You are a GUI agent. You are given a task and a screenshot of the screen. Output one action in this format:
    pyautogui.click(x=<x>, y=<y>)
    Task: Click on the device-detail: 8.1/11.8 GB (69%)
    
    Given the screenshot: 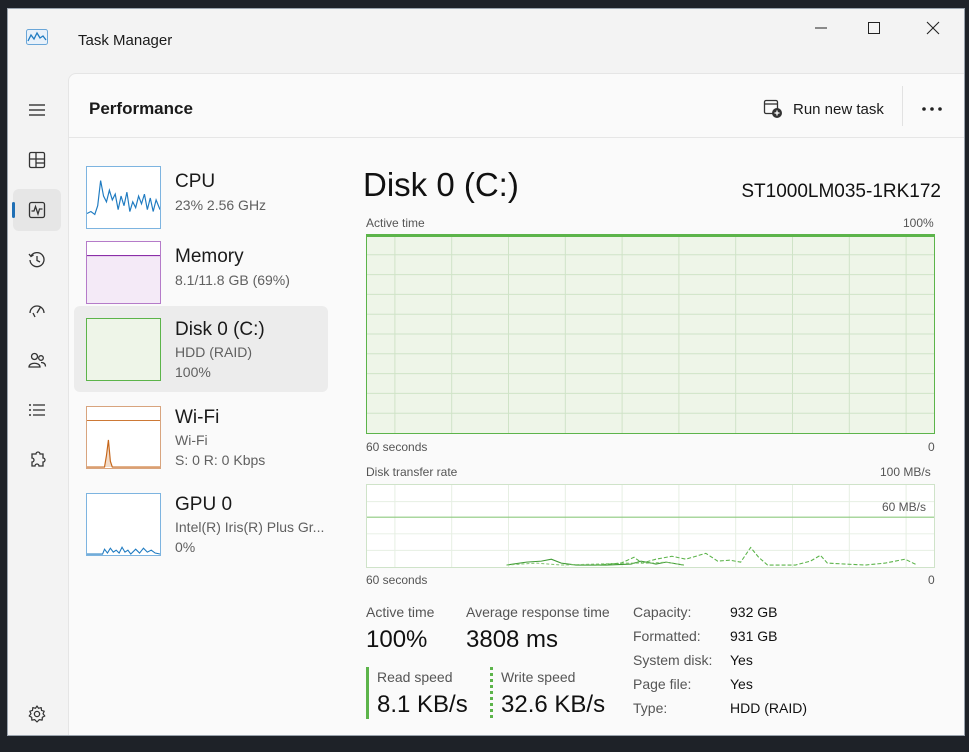 What is the action you would take?
    pyautogui.click(x=232, y=280)
    